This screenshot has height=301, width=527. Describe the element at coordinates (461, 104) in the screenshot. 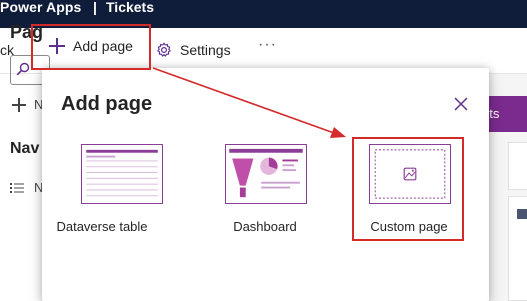

I see `close-icon` at that location.